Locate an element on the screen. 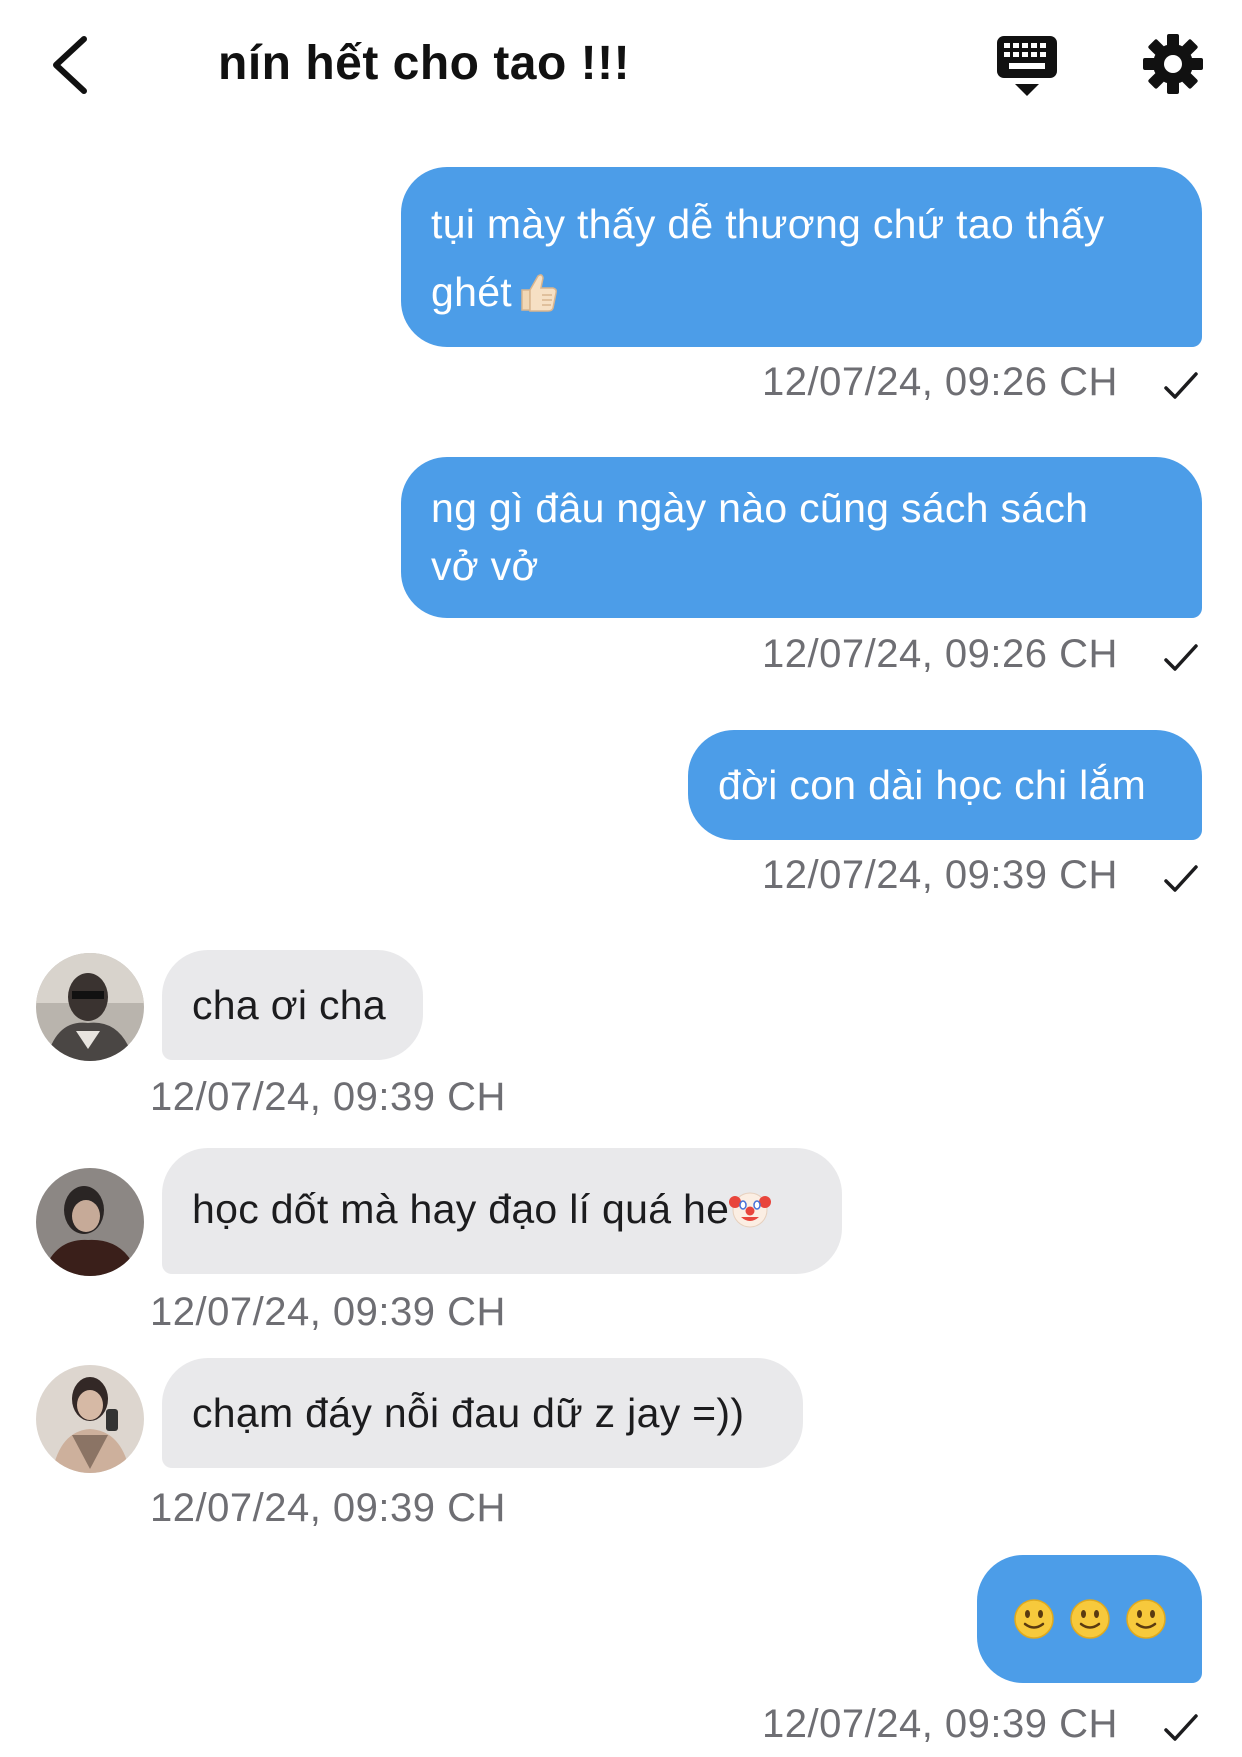 The width and height of the screenshot is (1242, 1757). message-line: đời con dài học chi lắm is located at coordinates (932, 785).